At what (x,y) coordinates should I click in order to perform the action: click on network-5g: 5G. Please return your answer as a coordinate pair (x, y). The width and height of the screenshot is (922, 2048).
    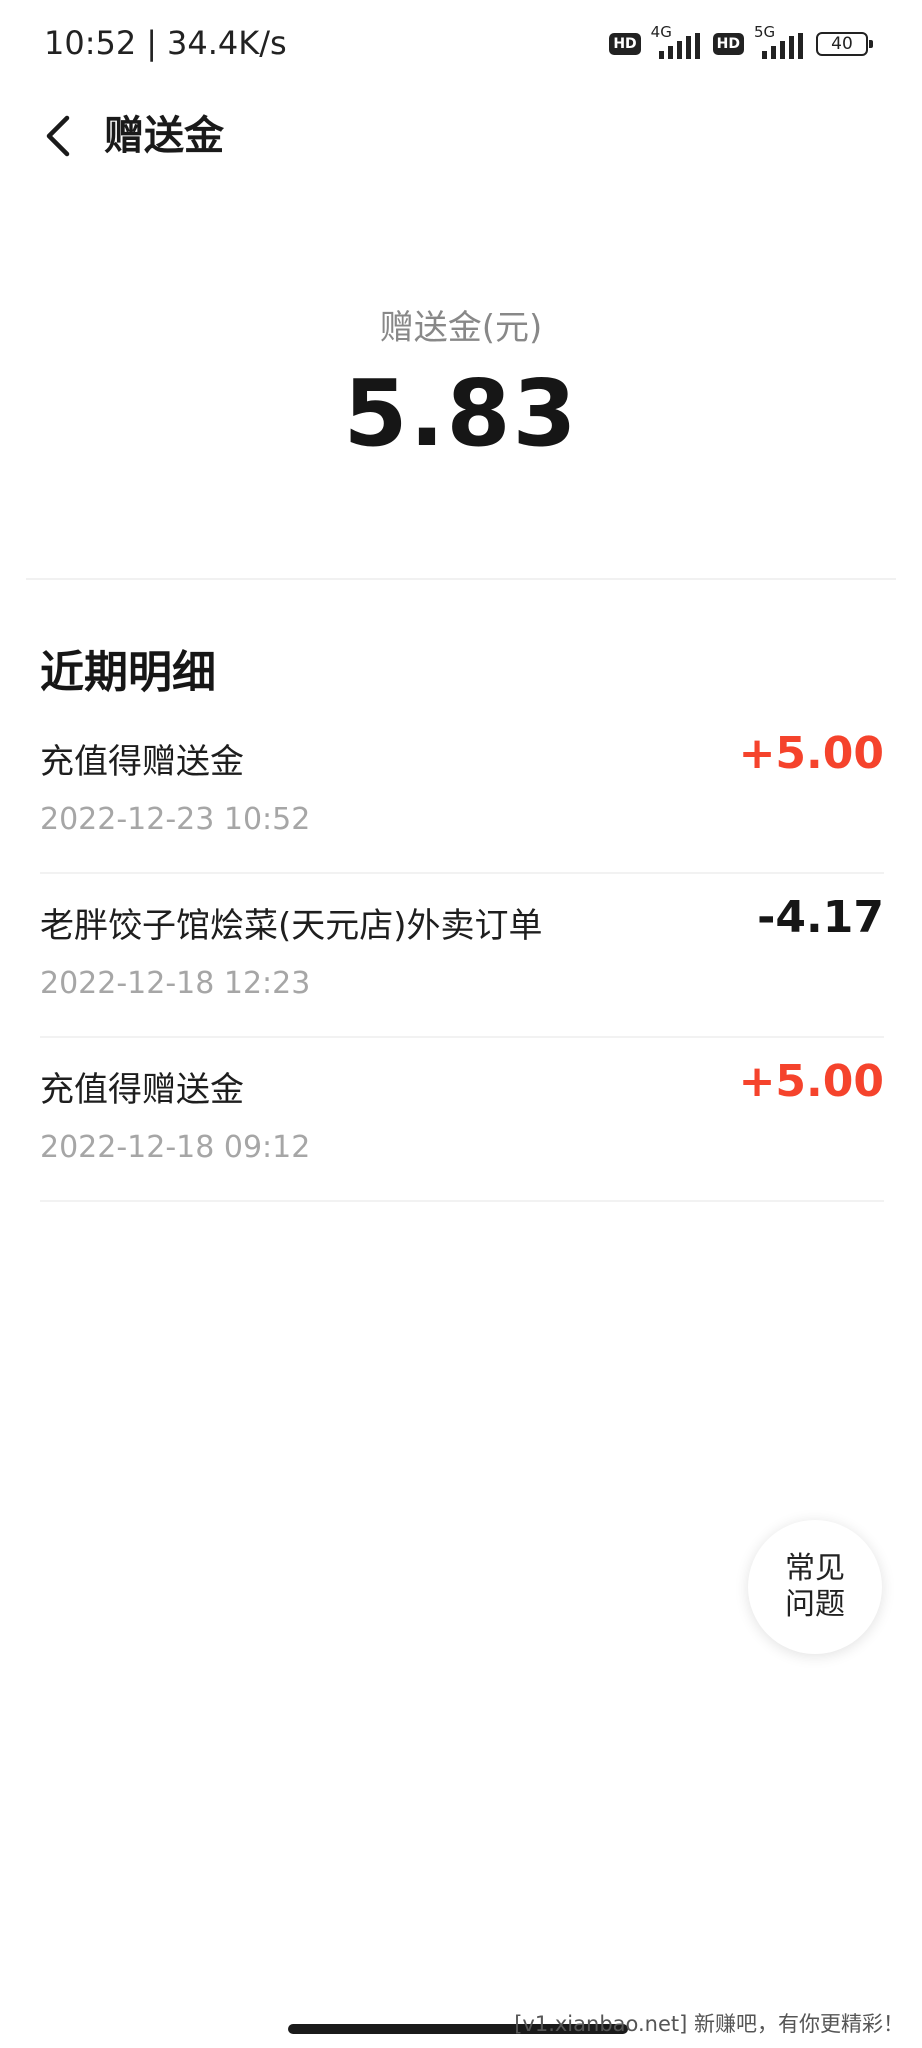
    Looking at the image, I should click on (780, 41).